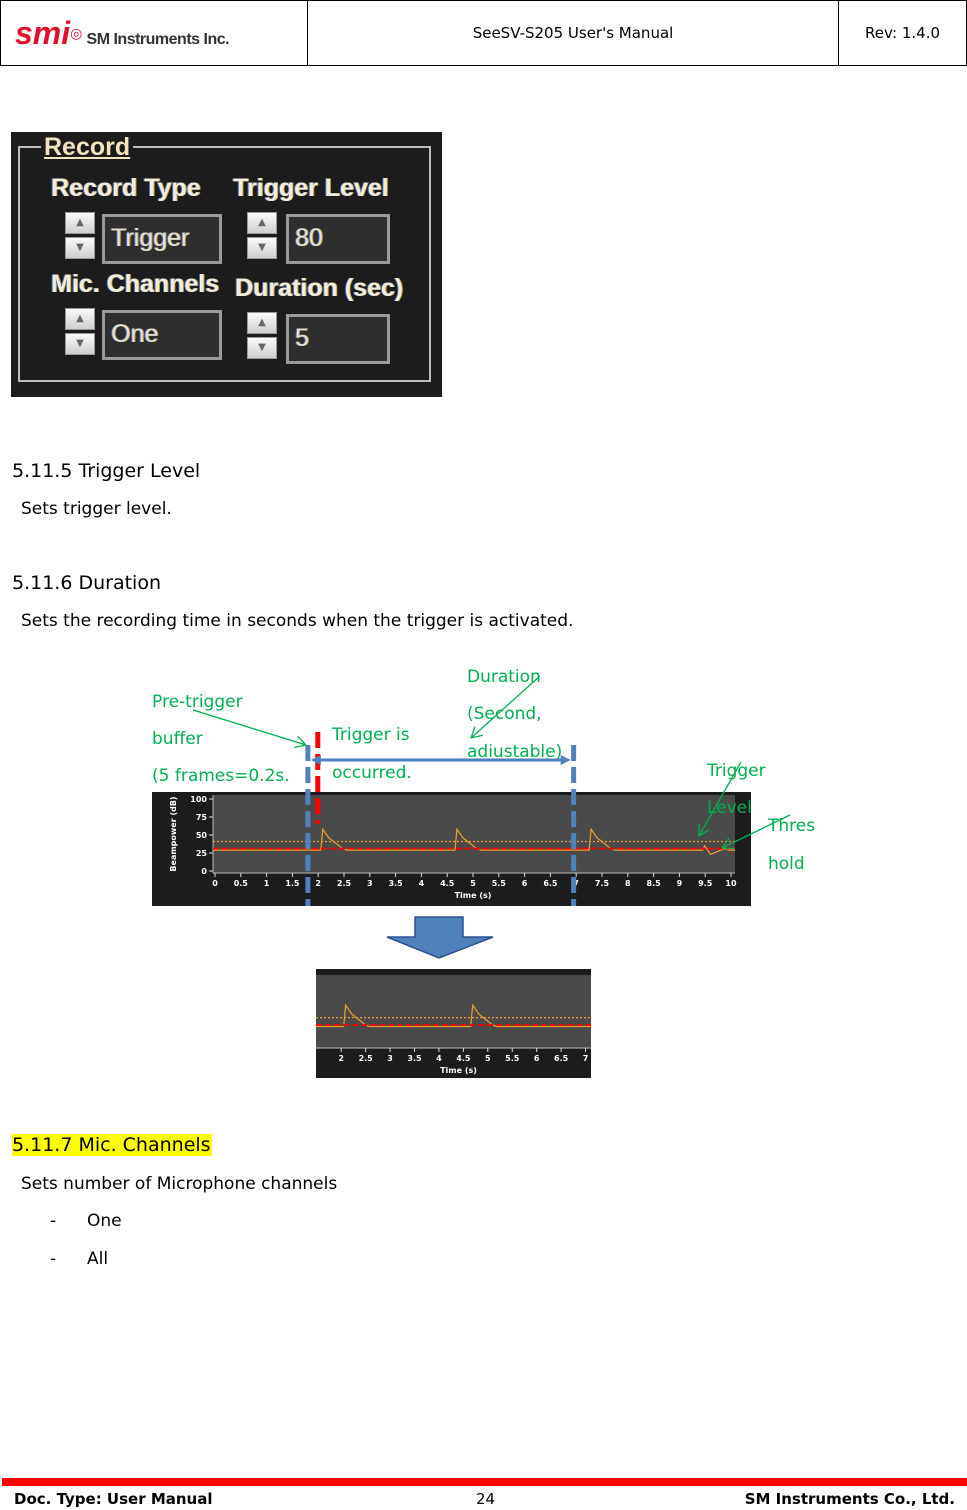  I want to click on section-body: Sets number of Microphone channels, so click(179, 1184).